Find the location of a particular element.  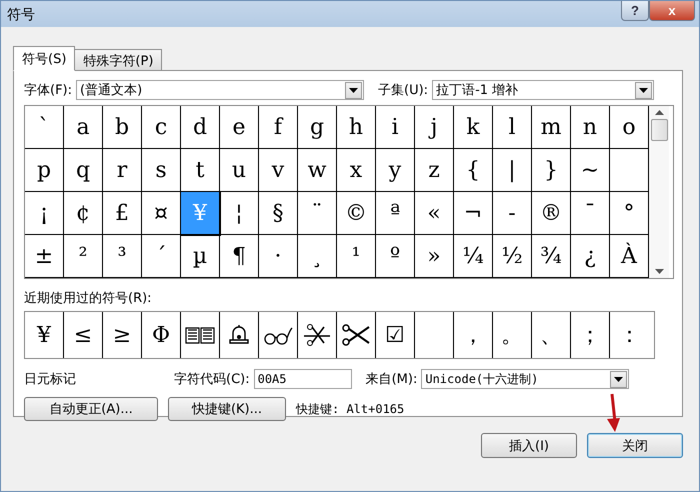

help-button: ? is located at coordinates (635, 11).